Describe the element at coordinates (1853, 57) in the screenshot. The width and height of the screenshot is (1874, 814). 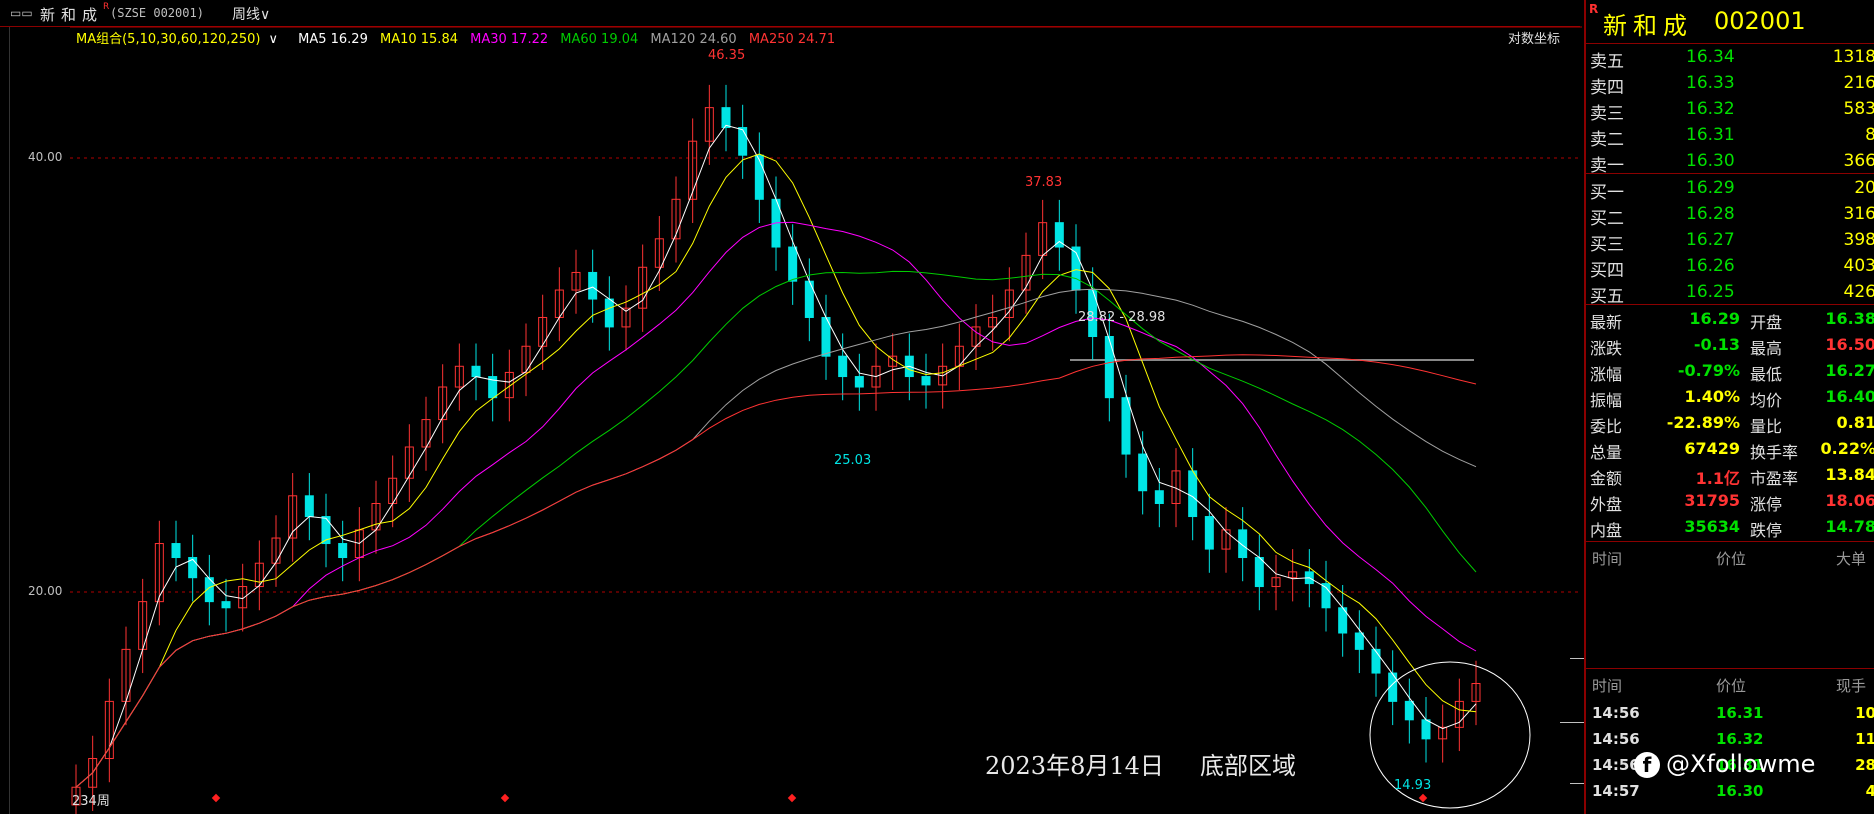
I see `order-volume: 1318` at that location.